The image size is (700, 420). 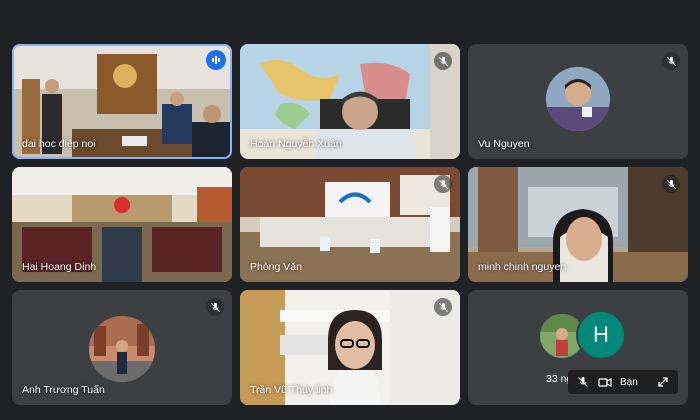 What do you see at coordinates (605, 382) in the screenshot?
I see `camera-icon` at bounding box center [605, 382].